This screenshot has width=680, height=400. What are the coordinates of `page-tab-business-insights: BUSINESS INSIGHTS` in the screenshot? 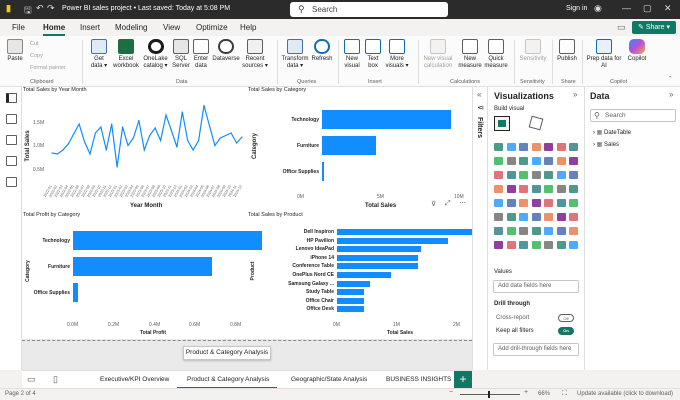 It's located at (418, 379).